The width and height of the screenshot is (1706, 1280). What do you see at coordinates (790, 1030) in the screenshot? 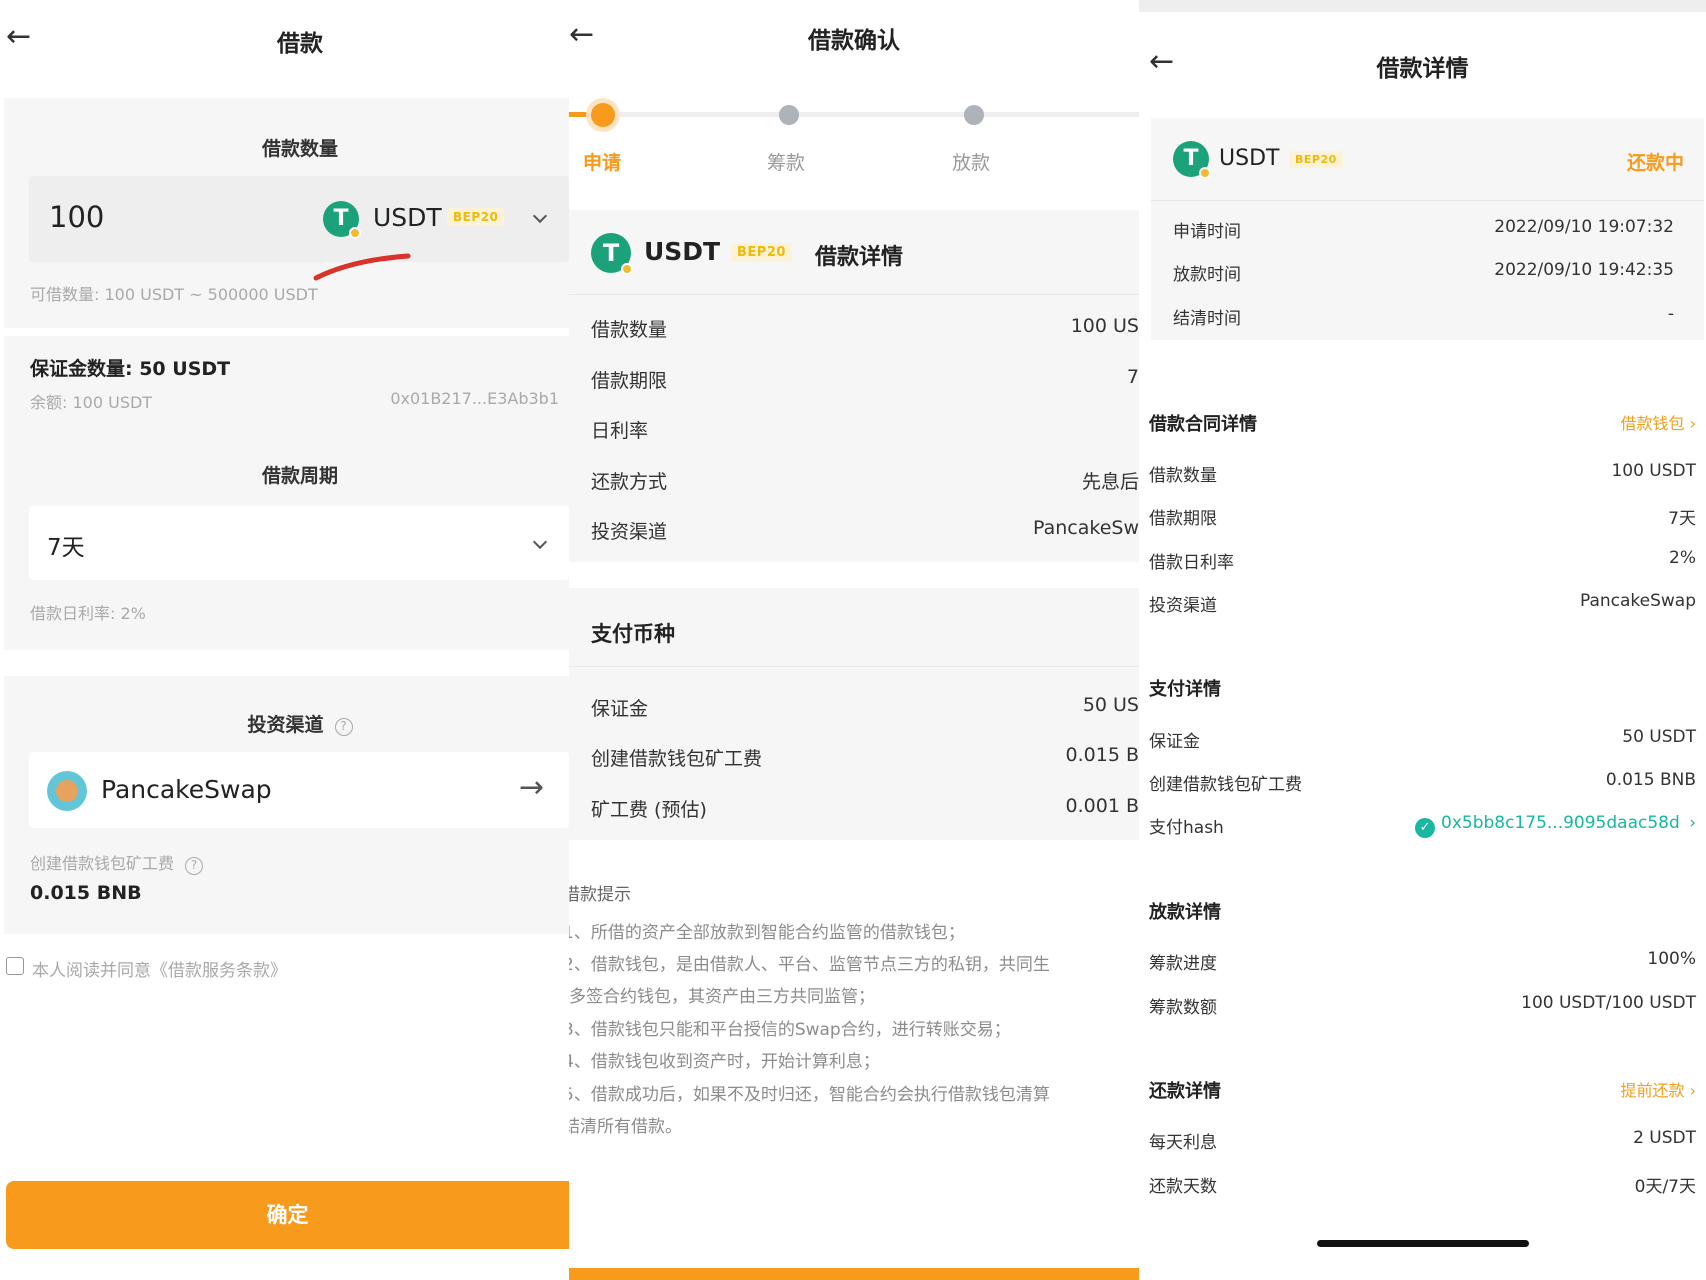
I see `tip-line: 3、借款钱包只能和平台授信的Swap合约，进行转账交易；` at bounding box center [790, 1030].